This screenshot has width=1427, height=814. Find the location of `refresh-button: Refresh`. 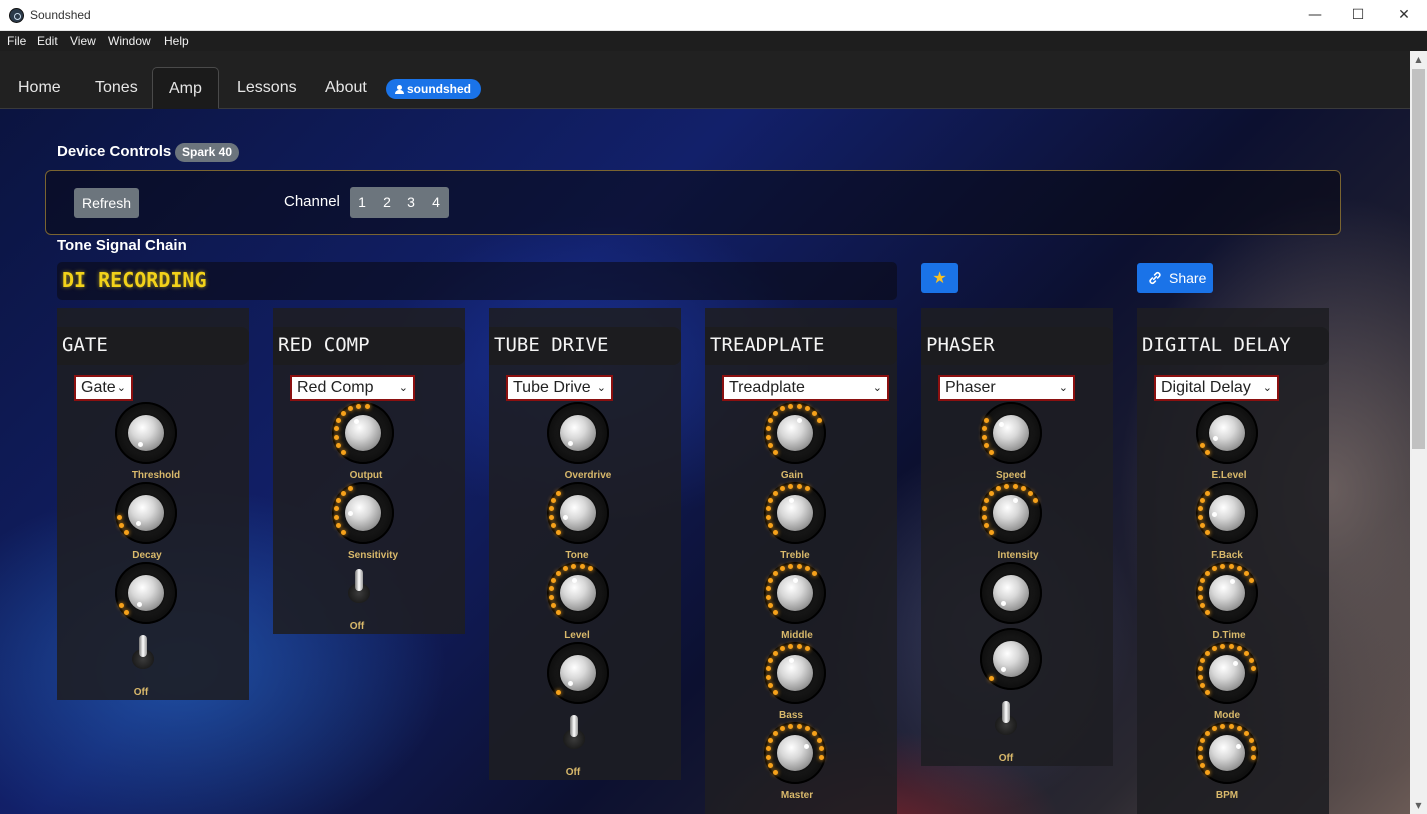

refresh-button: Refresh is located at coordinates (106, 203).